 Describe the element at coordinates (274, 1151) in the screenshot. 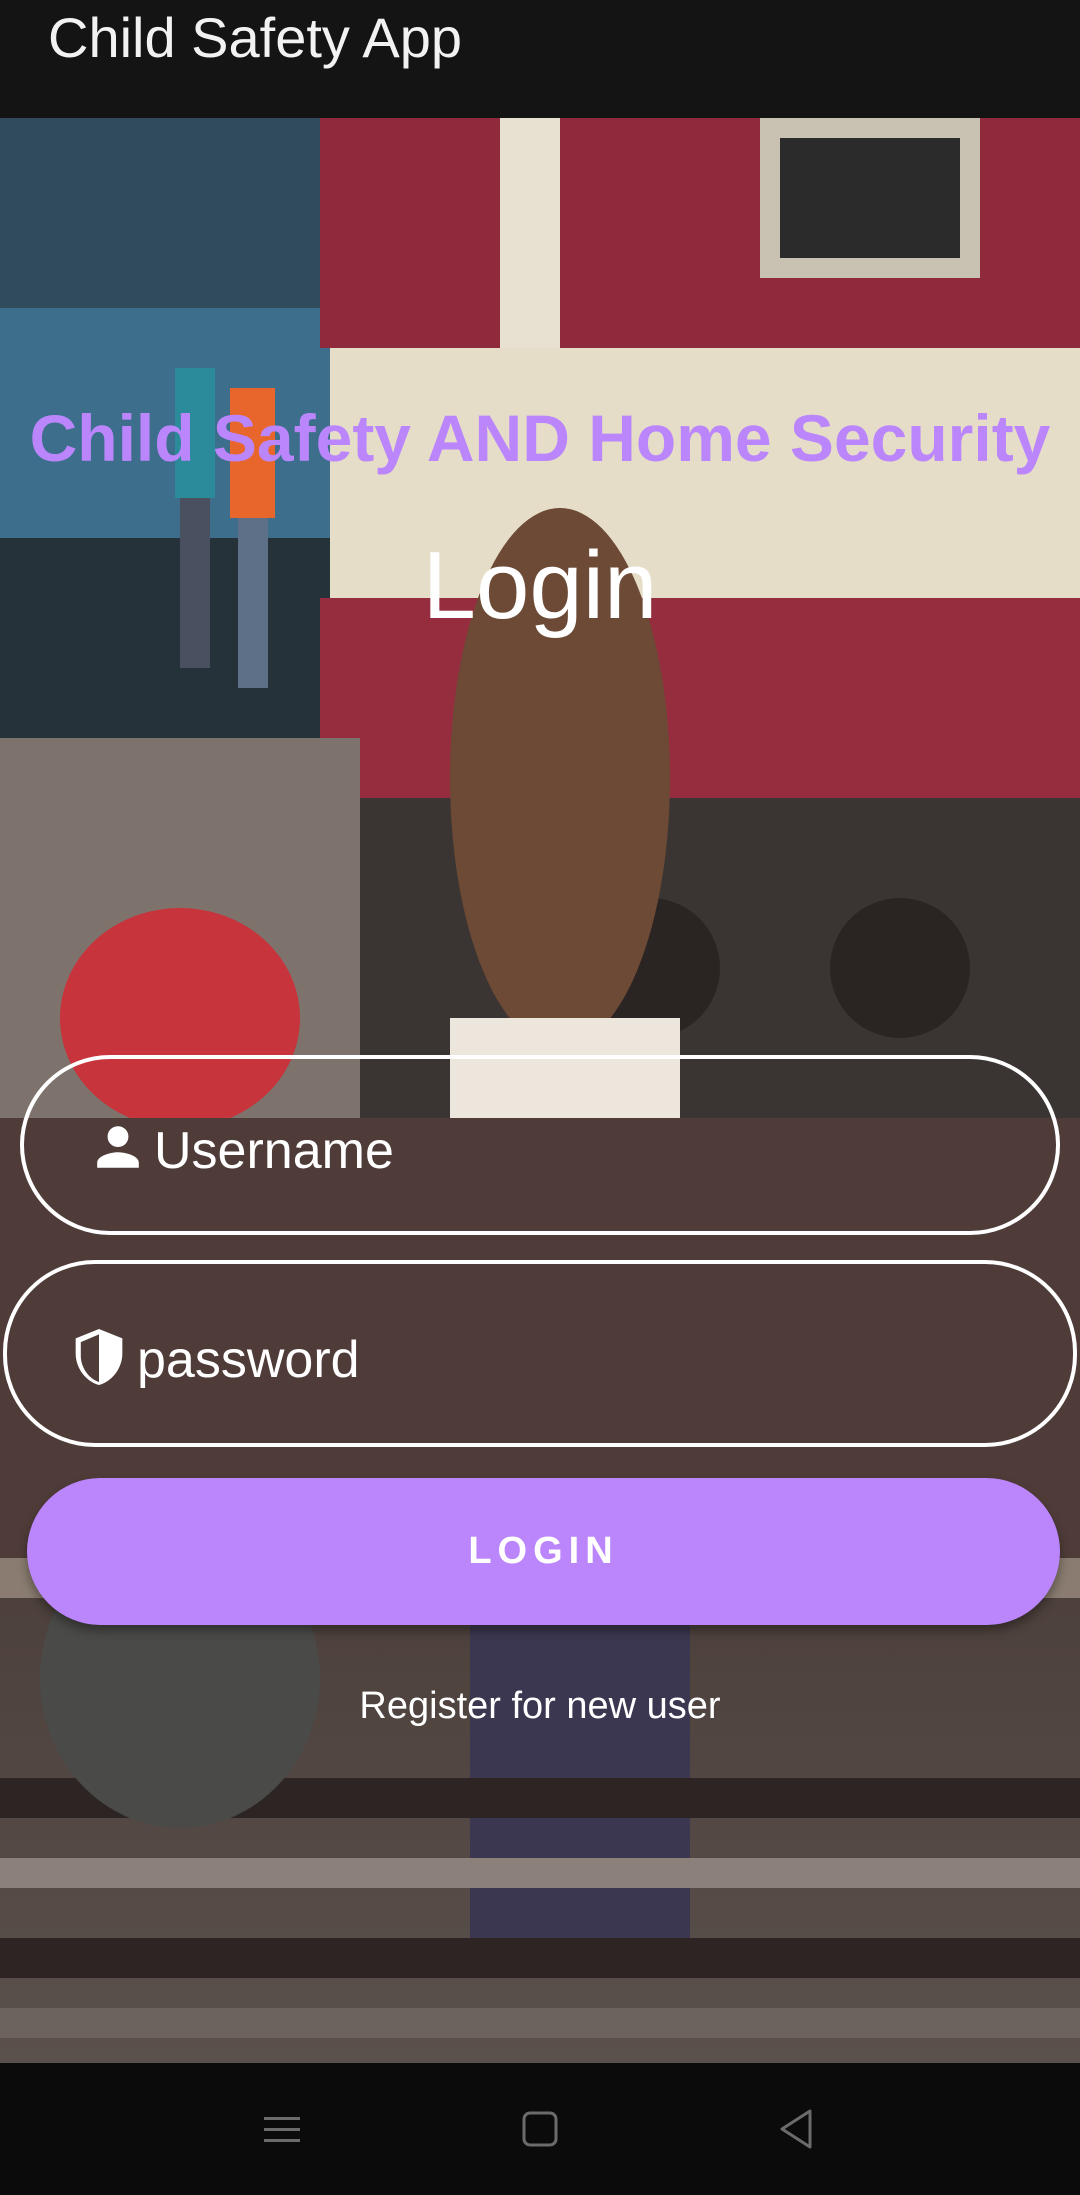

I see `username-placeholder: Username` at that location.